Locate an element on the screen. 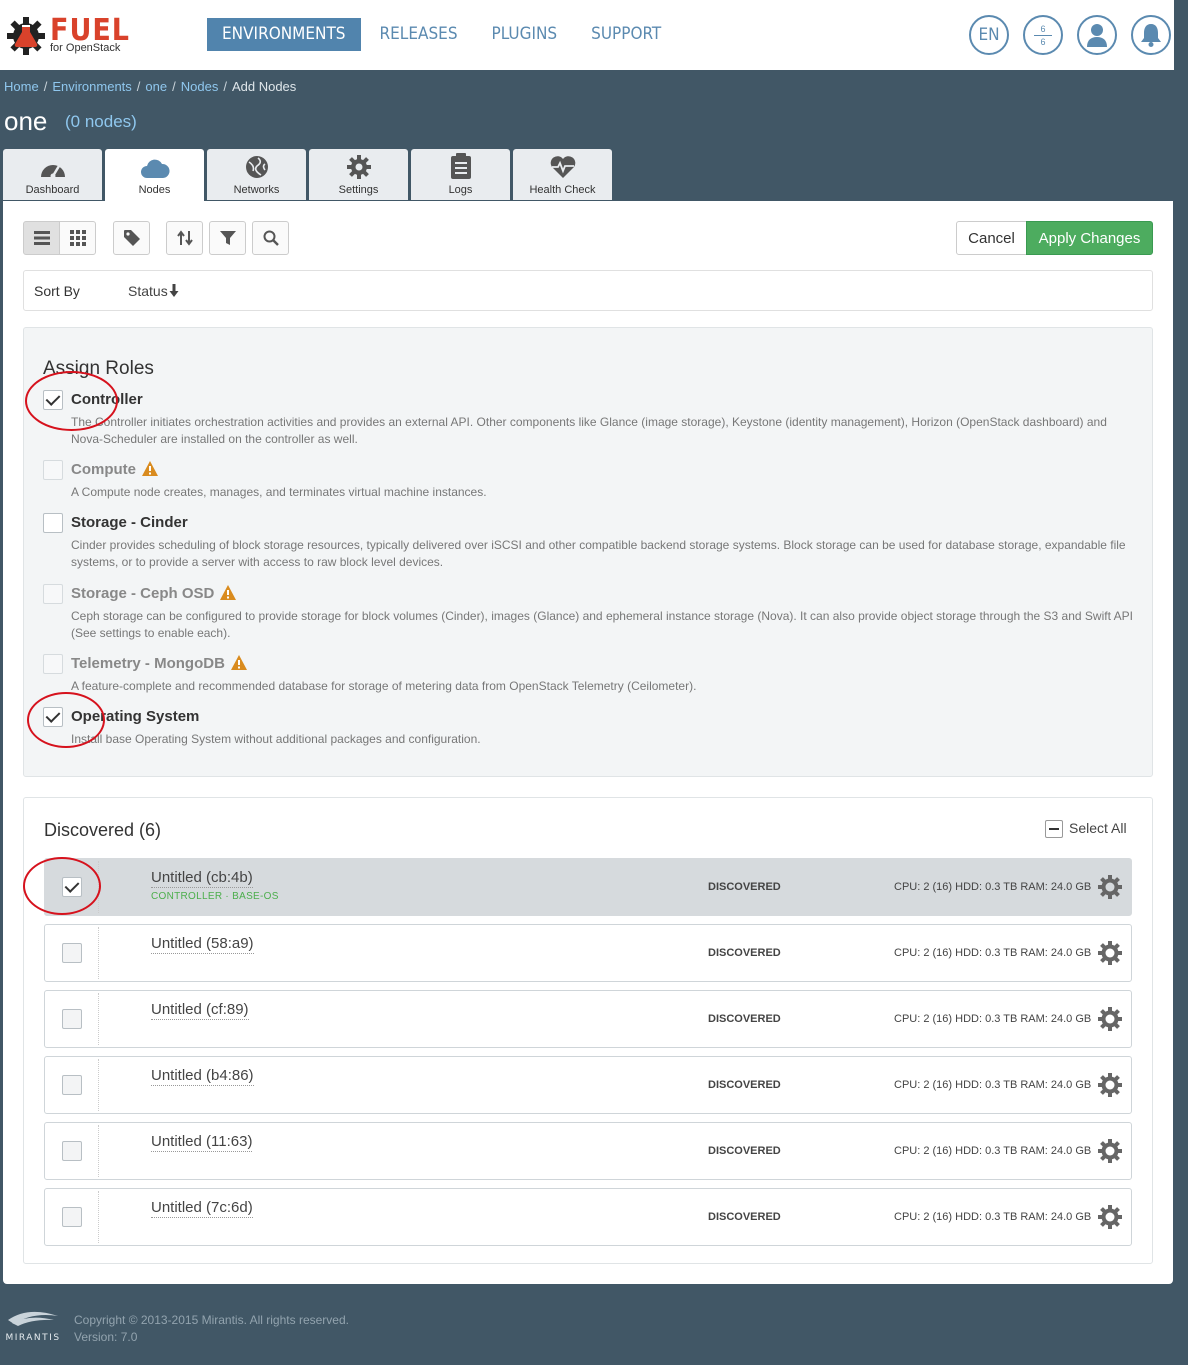 This screenshot has width=1188, height=1365. globe-icon is located at coordinates (256, 167).